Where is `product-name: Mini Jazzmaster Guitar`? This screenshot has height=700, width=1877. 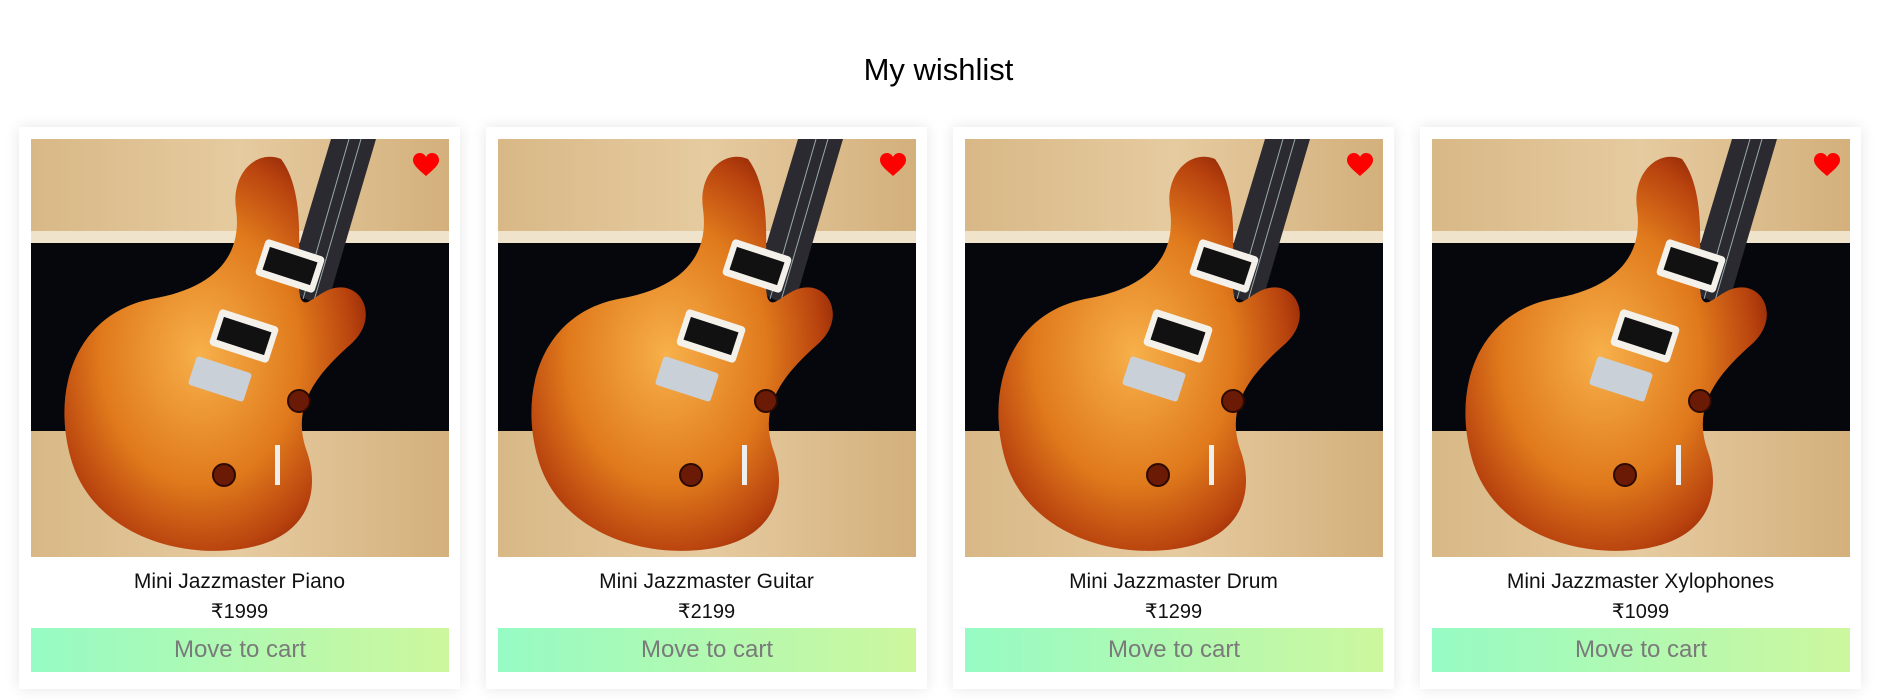
product-name: Mini Jazzmaster Guitar is located at coordinates (706, 581).